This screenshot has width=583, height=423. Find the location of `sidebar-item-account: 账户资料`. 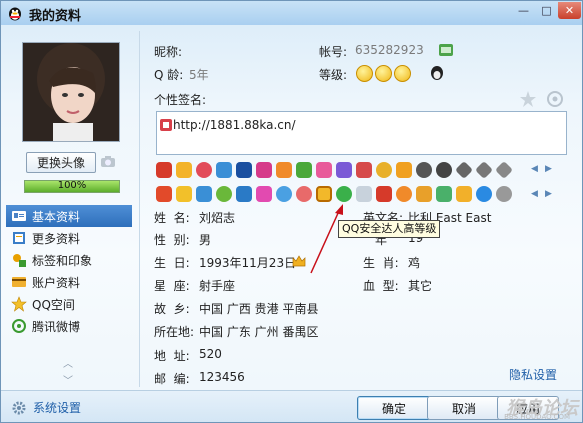

sidebar-item-account: 账户资料 is located at coordinates (69, 282).